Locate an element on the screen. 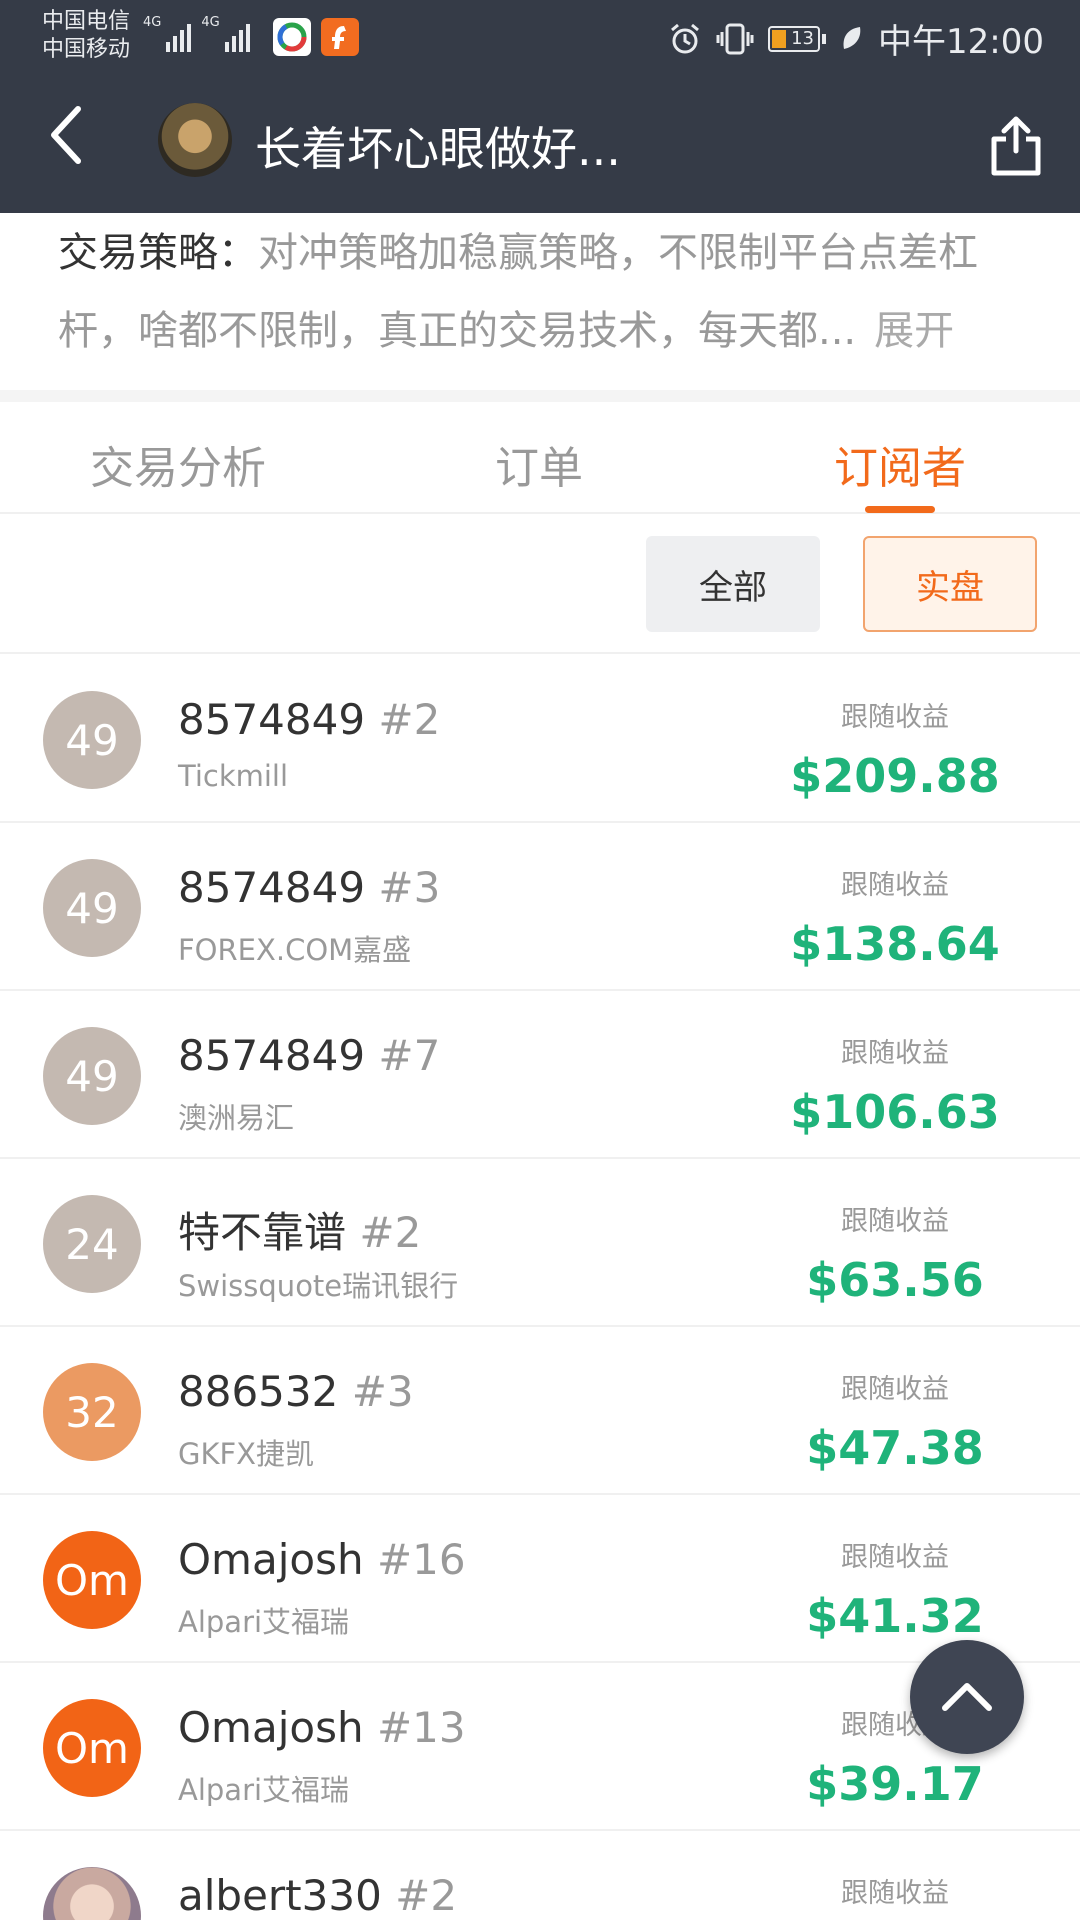  account-id: albert330 is located at coordinates (280, 1895).